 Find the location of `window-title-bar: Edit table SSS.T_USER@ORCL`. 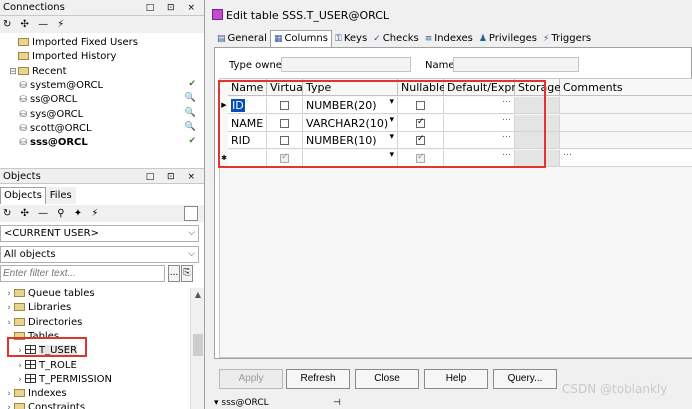

window-title-bar: Edit table SSS.T_USER@ORCL is located at coordinates (449, 15).